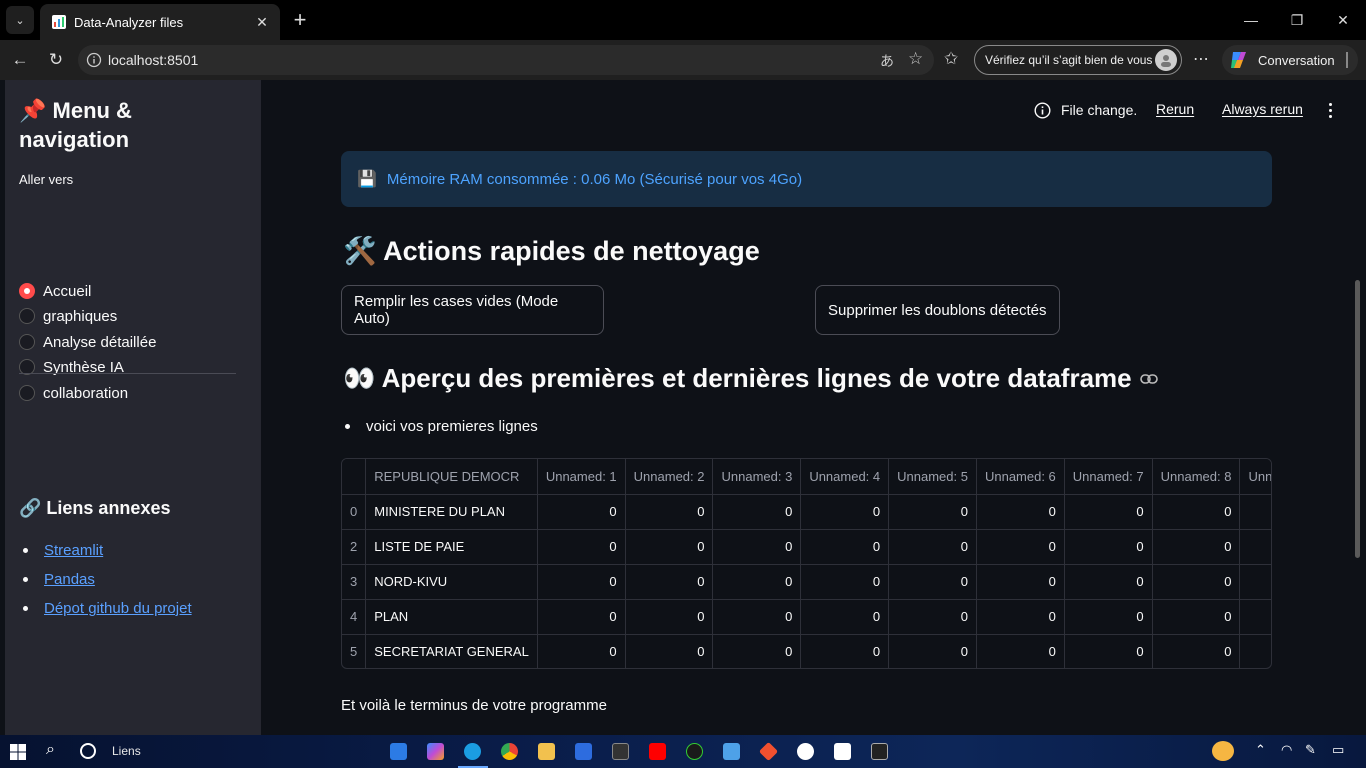 The width and height of the screenshot is (1366, 768). Describe the element at coordinates (1262, 109) in the screenshot. I see `always-rerun-button: Always rerun` at that location.